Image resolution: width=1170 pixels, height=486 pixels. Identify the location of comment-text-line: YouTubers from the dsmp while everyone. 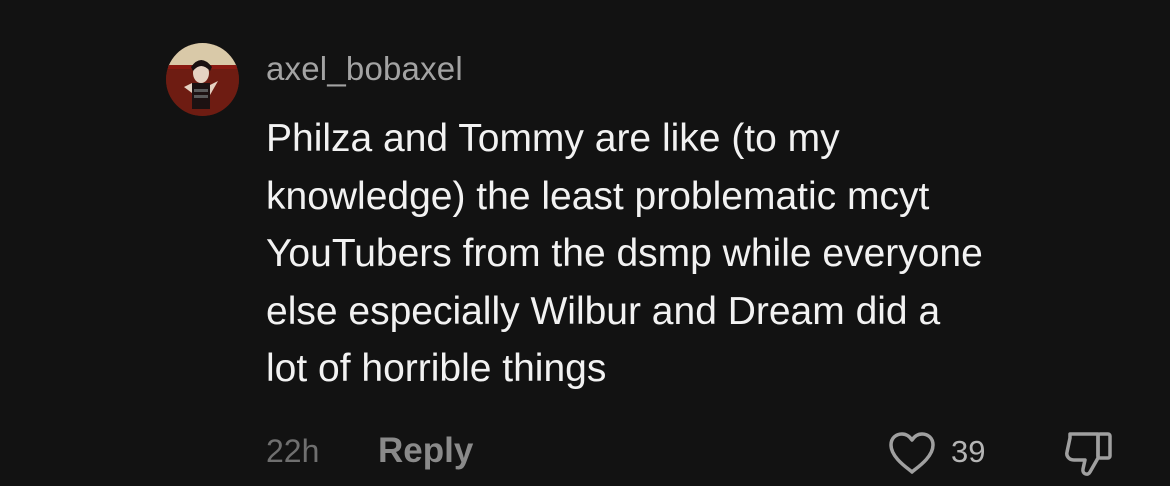
(624, 253).